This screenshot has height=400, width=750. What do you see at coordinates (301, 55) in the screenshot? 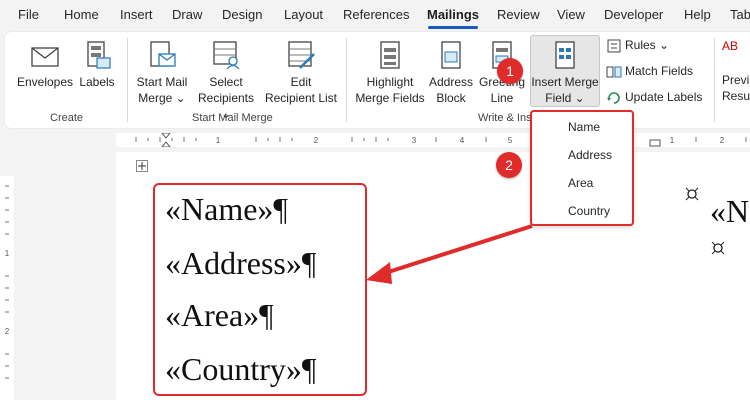
I see `edit-recipient-list-icon` at bounding box center [301, 55].